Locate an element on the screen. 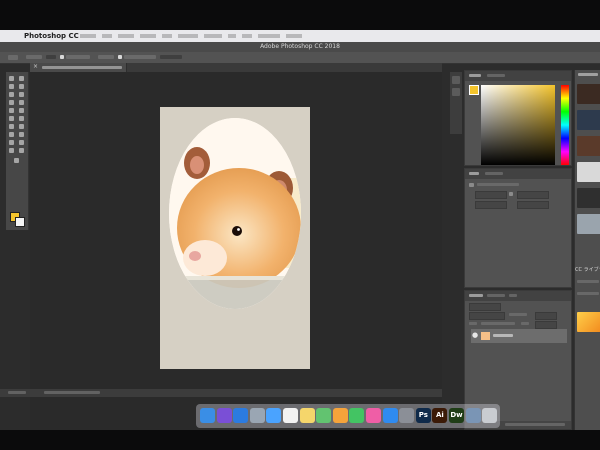  history-brush-tool-icon is located at coordinates (21, 110).